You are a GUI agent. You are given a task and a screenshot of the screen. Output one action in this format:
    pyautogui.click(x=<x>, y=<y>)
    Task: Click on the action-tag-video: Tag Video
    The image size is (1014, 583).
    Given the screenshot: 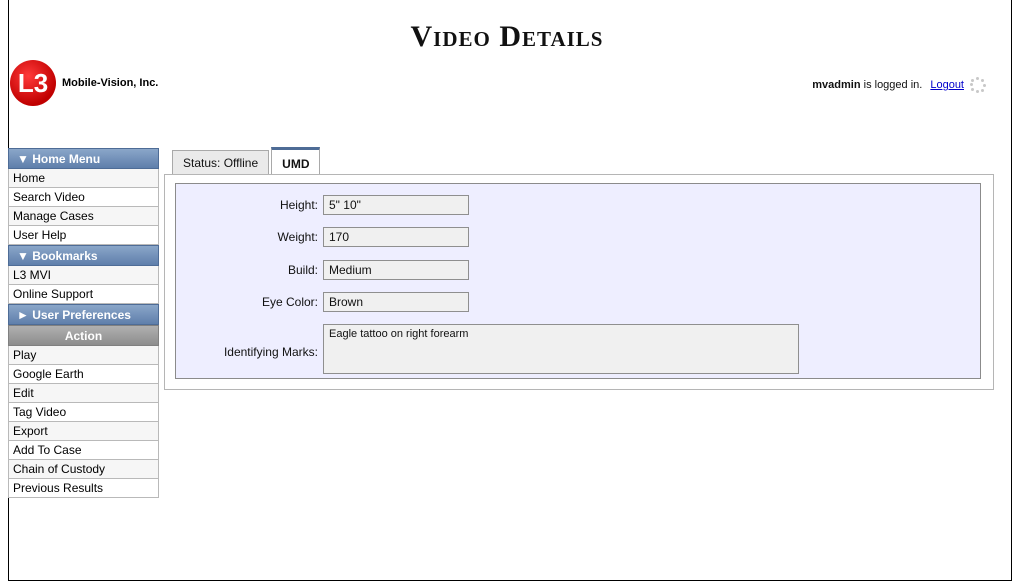 What is the action you would take?
    pyautogui.click(x=83, y=412)
    